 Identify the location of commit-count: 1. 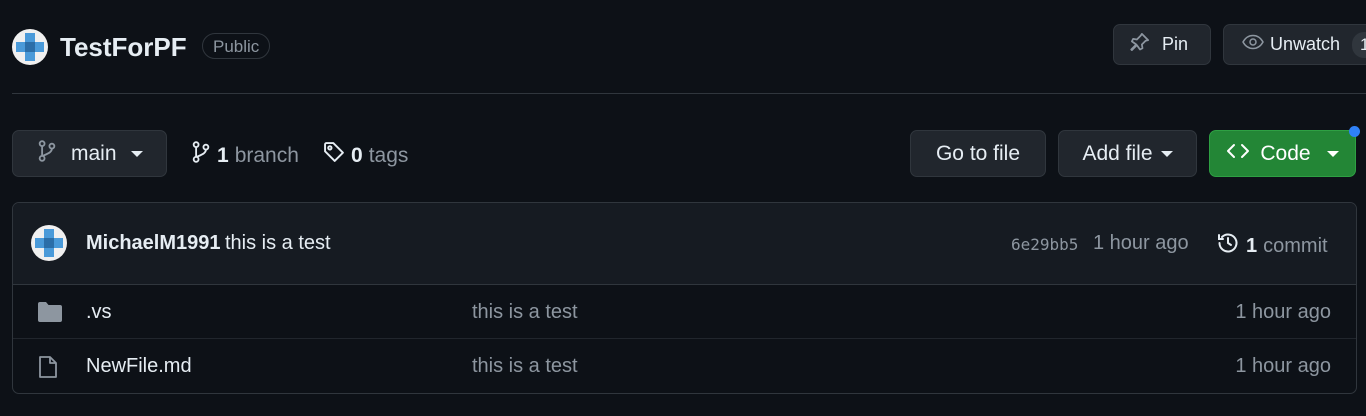
(1252, 245).